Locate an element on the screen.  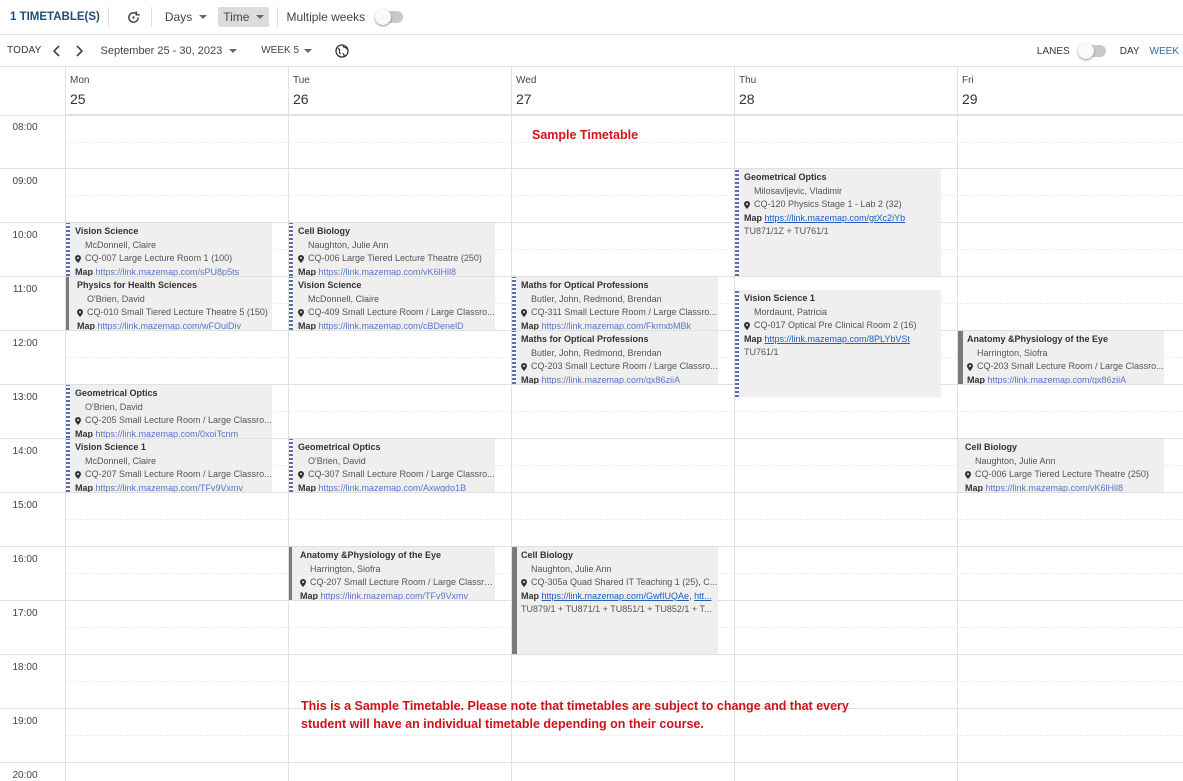
day-header-thu: Thu 28 is located at coordinates (845, 91).